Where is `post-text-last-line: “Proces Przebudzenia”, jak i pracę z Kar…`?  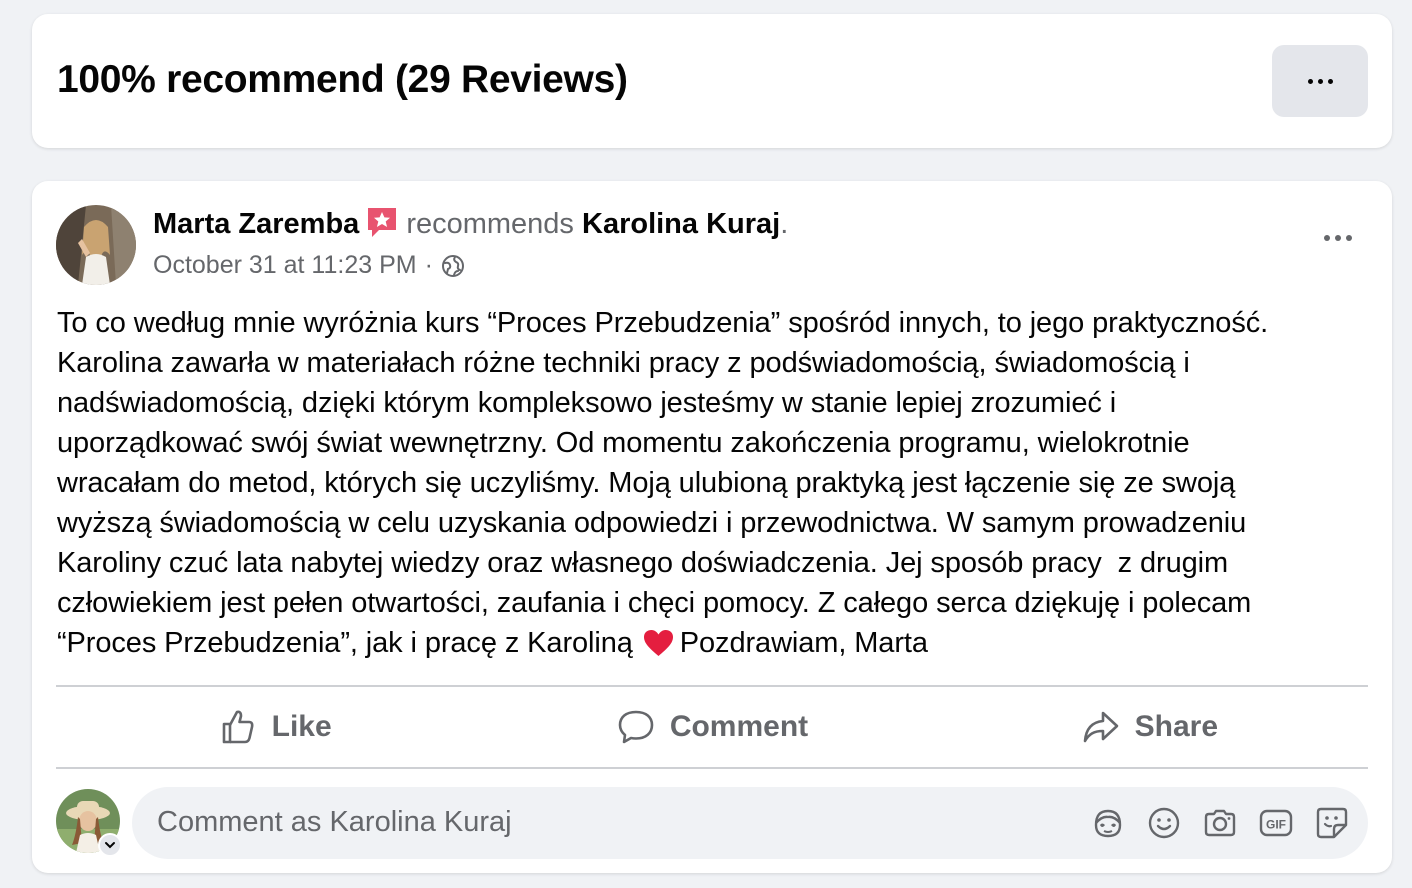 post-text-last-line: “Proces Przebudzenia”, jak i pracę z Kar… is located at coordinates (717, 643).